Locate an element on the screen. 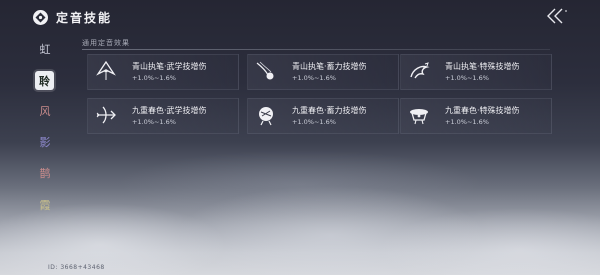  sidebar-item-label: 鹊 is located at coordinates (45, 173).